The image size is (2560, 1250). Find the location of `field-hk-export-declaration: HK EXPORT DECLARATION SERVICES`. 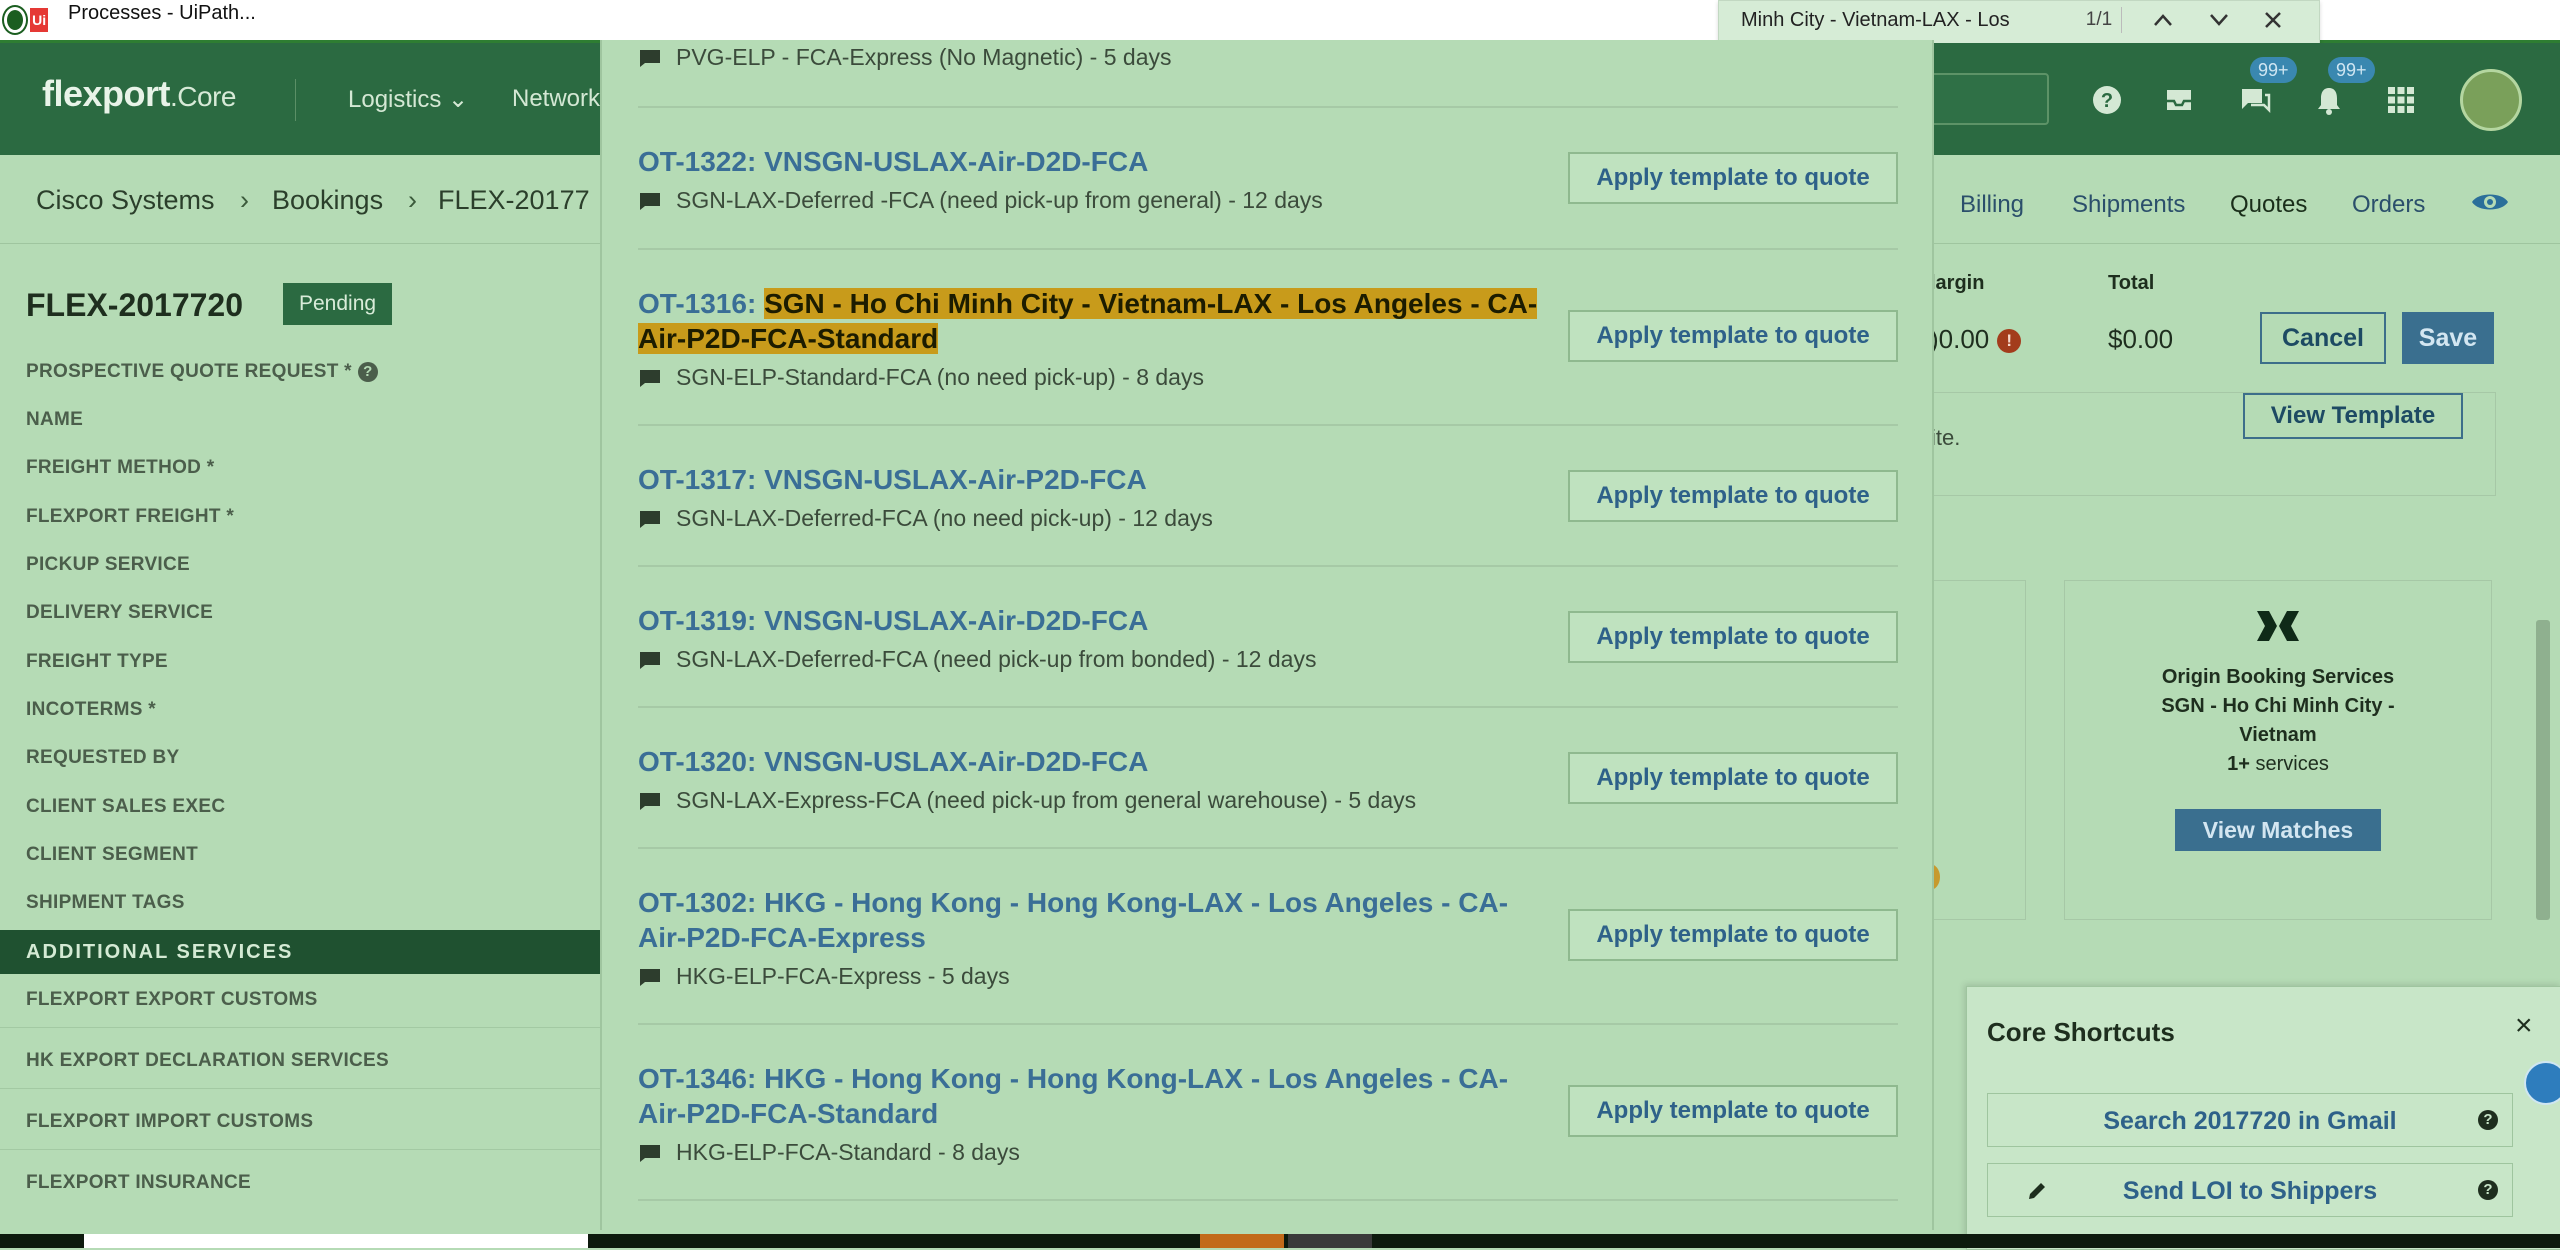

field-hk-export-declaration: HK EXPORT DECLARATION SERVICES is located at coordinates (208, 1060).